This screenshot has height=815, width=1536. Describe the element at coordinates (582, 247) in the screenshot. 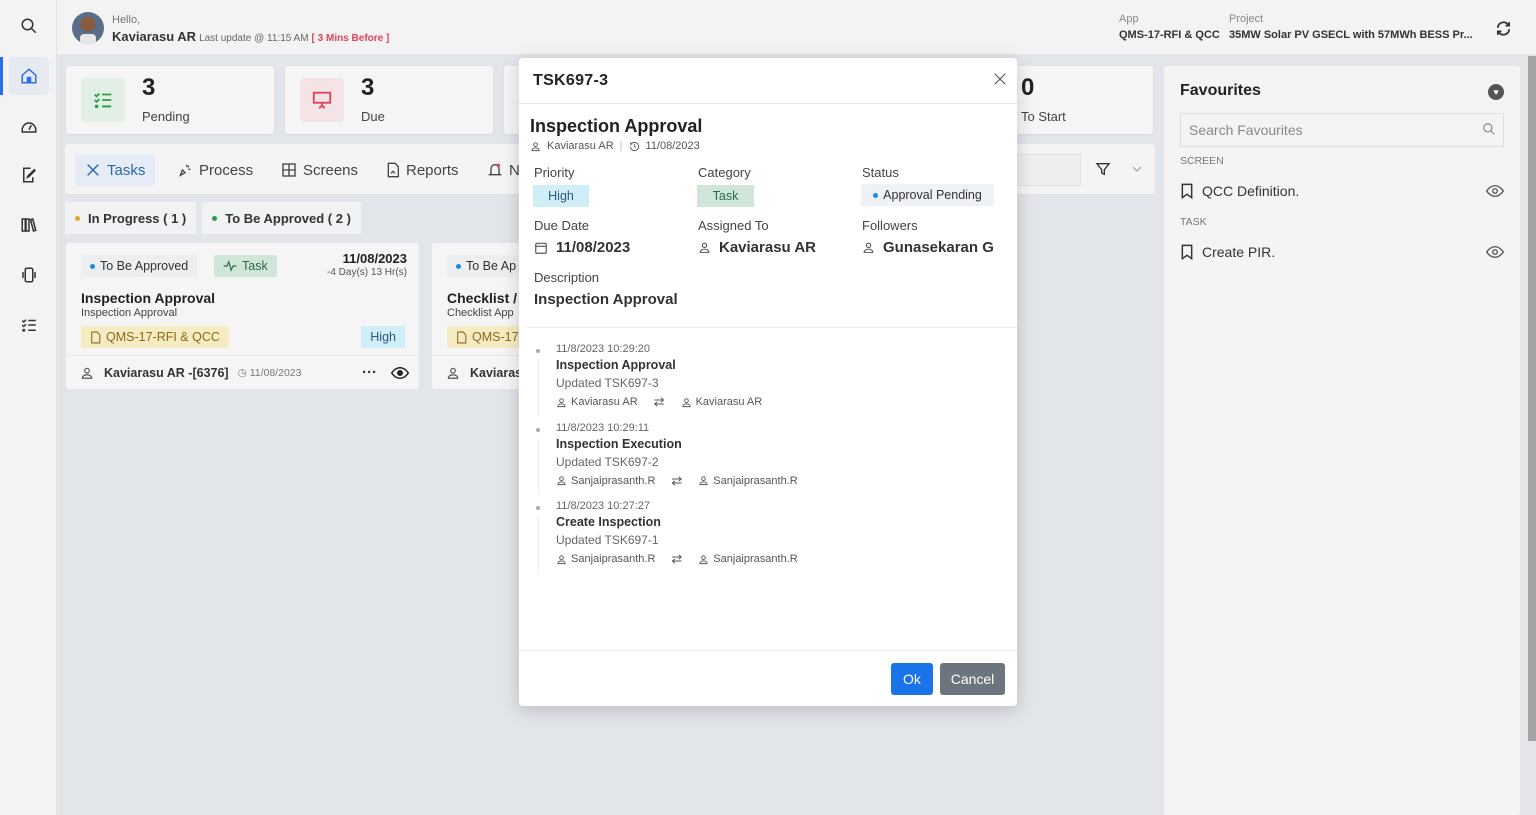

I see `due-date-value: 11/08/2023` at that location.